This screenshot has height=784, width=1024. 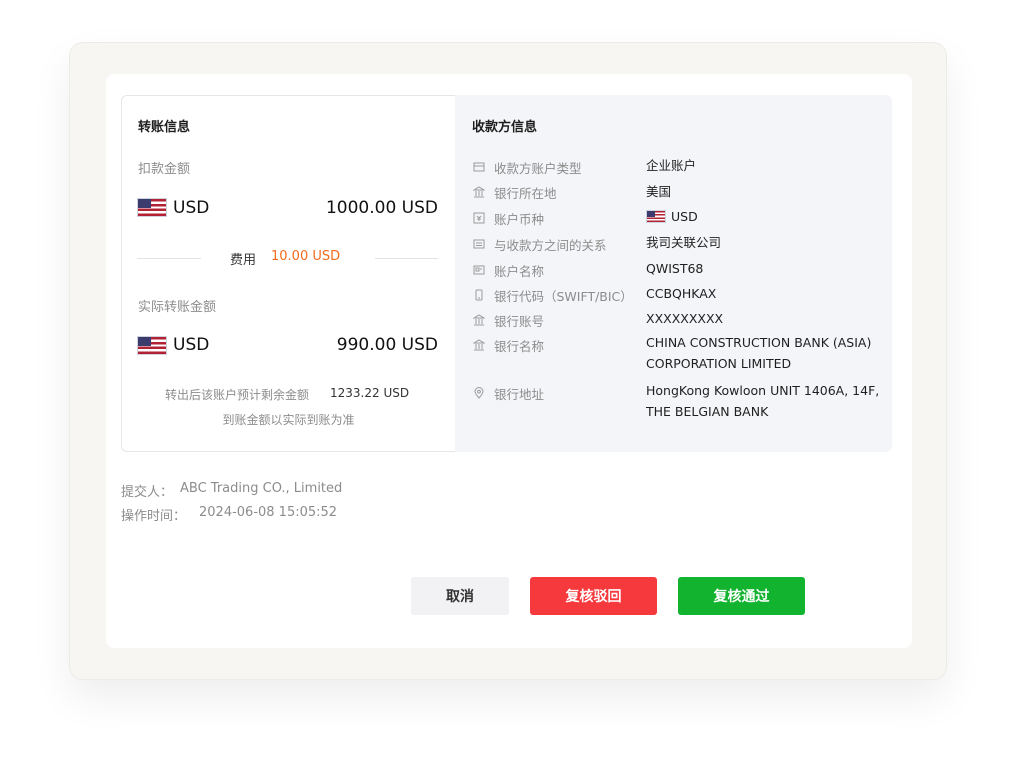 What do you see at coordinates (479, 218) in the screenshot?
I see `currency-icon` at bounding box center [479, 218].